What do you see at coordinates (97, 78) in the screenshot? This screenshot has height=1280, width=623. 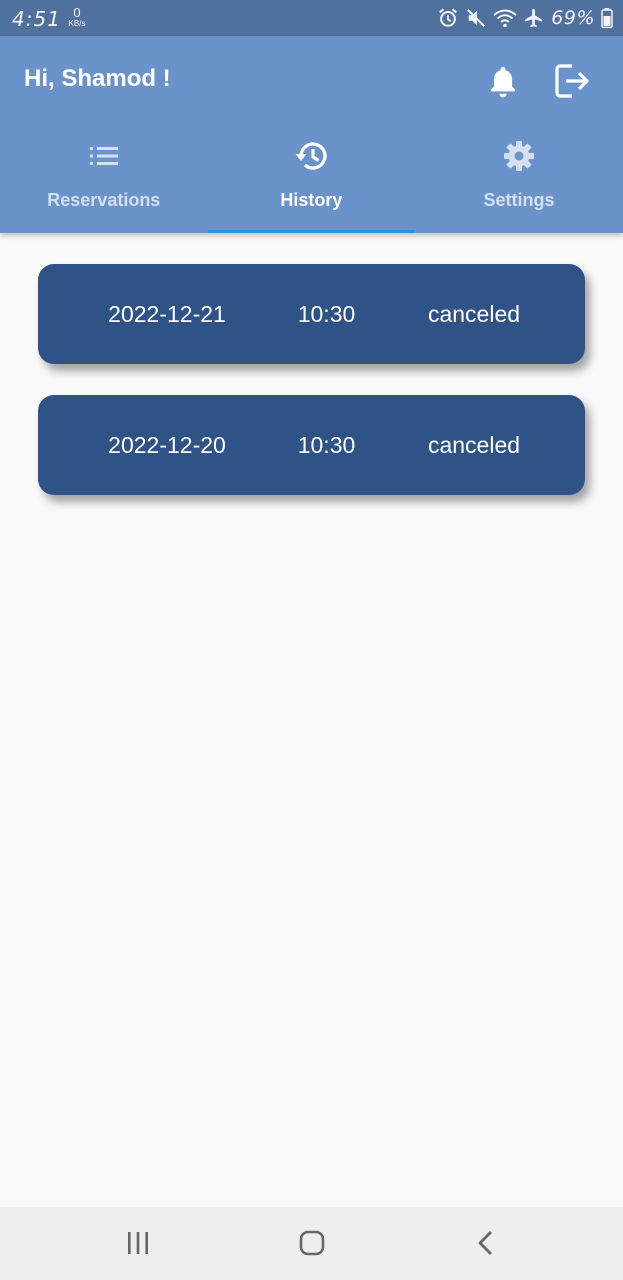 I see `greeting-title: Hi, Shamod !` at bounding box center [97, 78].